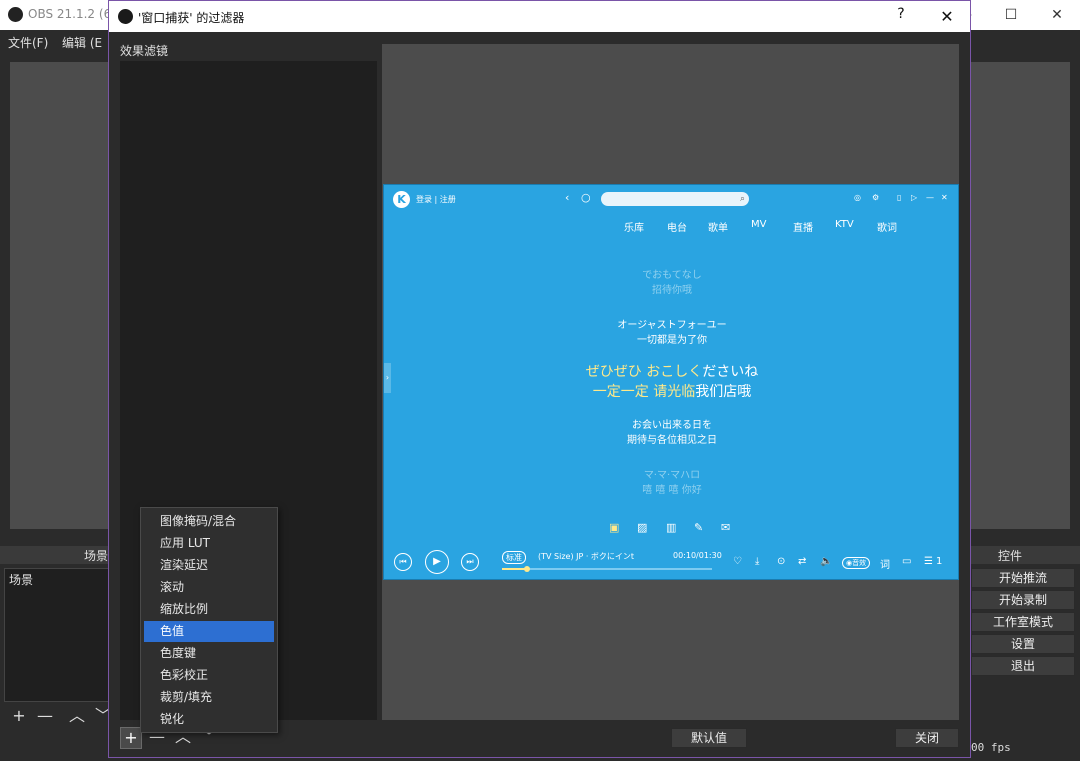 The image size is (1080, 761). What do you see at coordinates (567, 197) in the screenshot?
I see `back-arrow-icon: ‹` at bounding box center [567, 197].